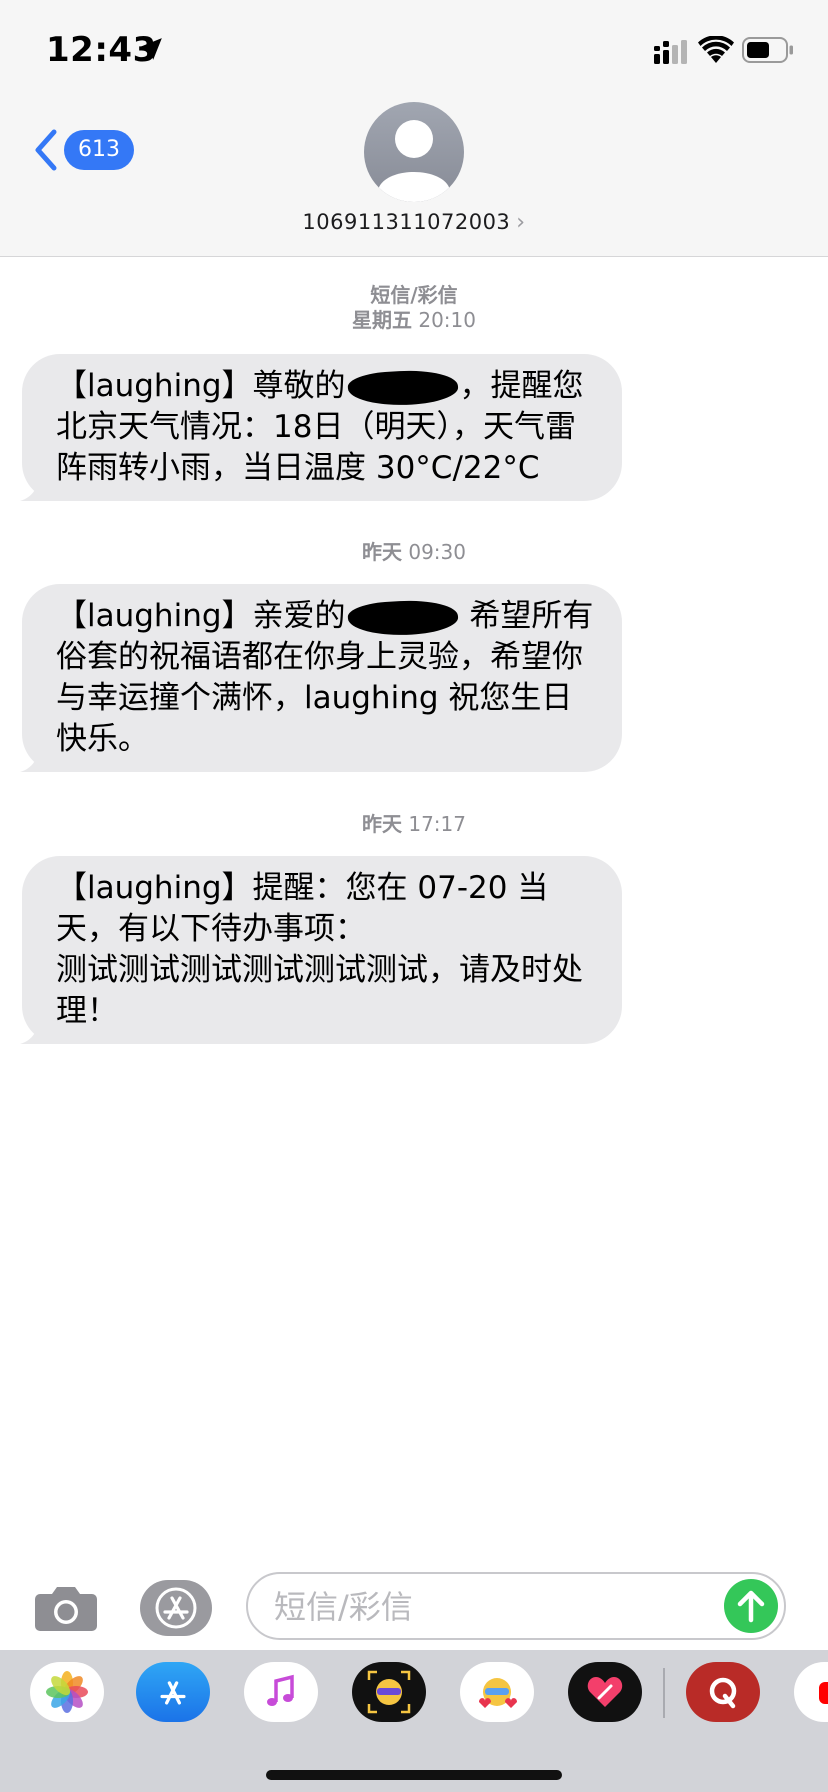 Image resolution: width=828 pixels, height=1792 pixels. What do you see at coordinates (99, 150) in the screenshot?
I see `unread-count-badge: 613` at bounding box center [99, 150].